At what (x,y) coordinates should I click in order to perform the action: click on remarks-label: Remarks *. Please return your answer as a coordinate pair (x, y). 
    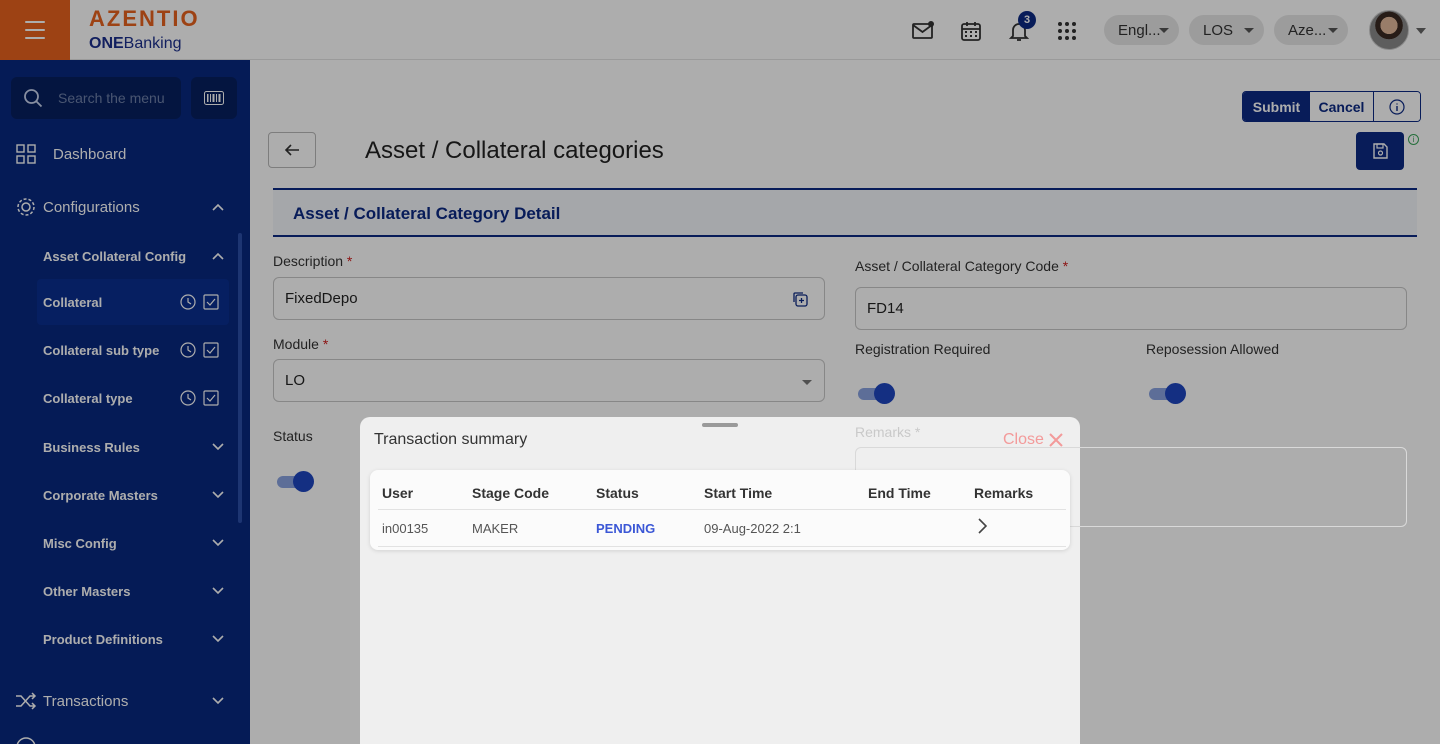
    Looking at the image, I should click on (888, 432).